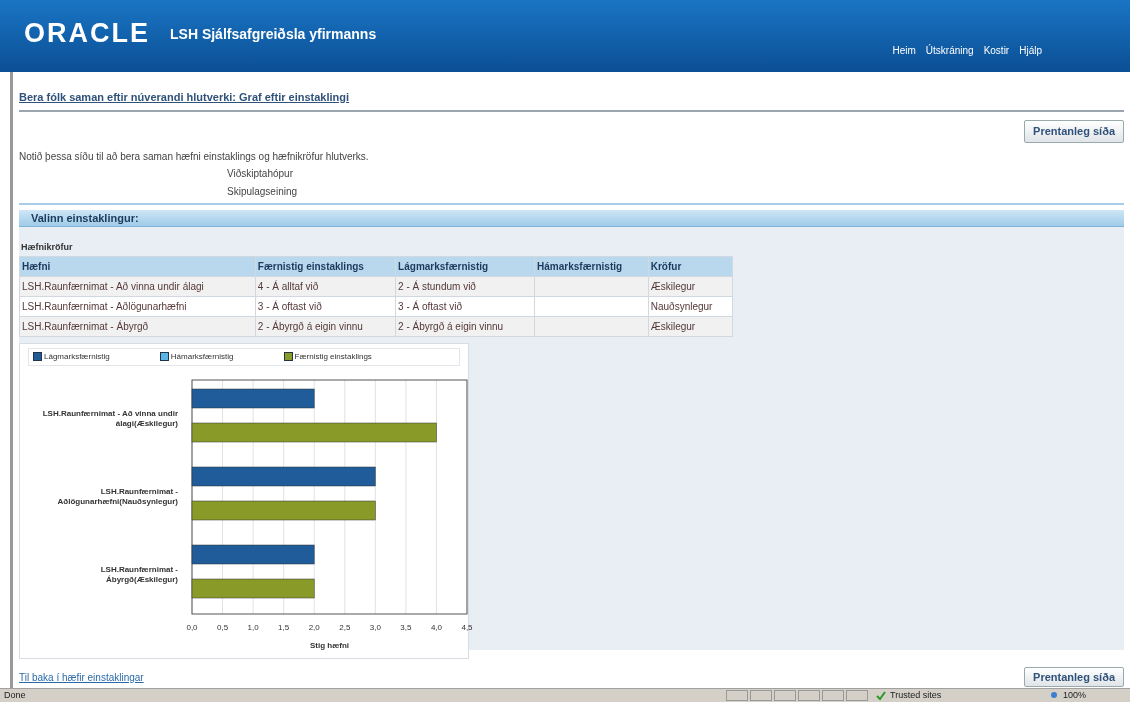 The height and width of the screenshot is (702, 1130). What do you see at coordinates (263, 191) in the screenshot?
I see `info-line: Skipulagseining` at bounding box center [263, 191].